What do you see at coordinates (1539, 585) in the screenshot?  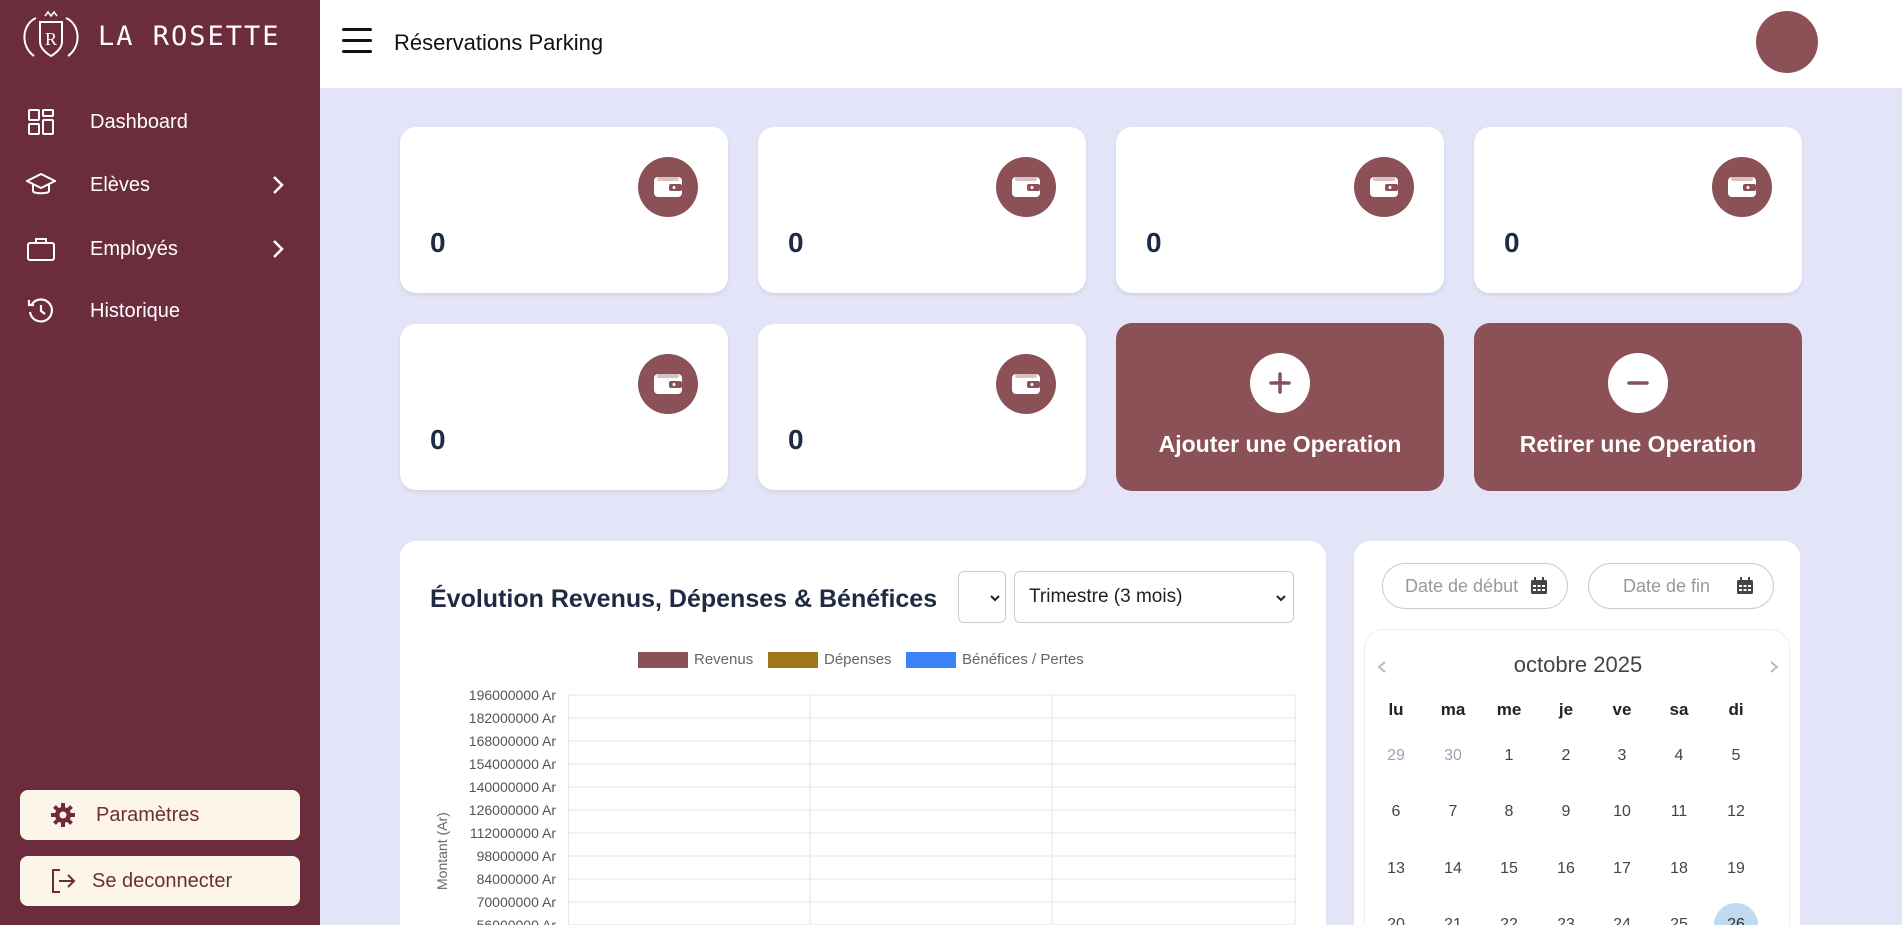 I see `calendar-icon` at bounding box center [1539, 585].